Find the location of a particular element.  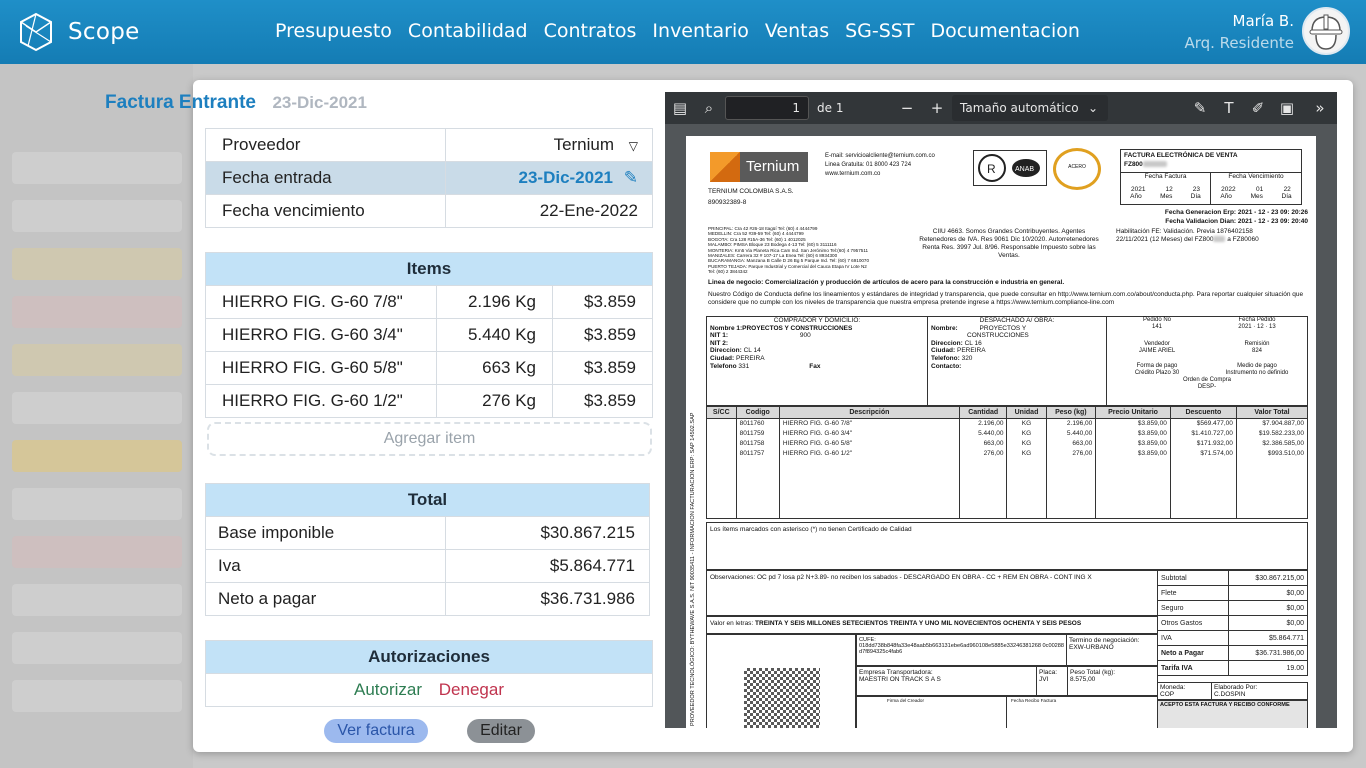

pdf-date-parts: 2022 01 22 is located at coordinates (1256, 189).